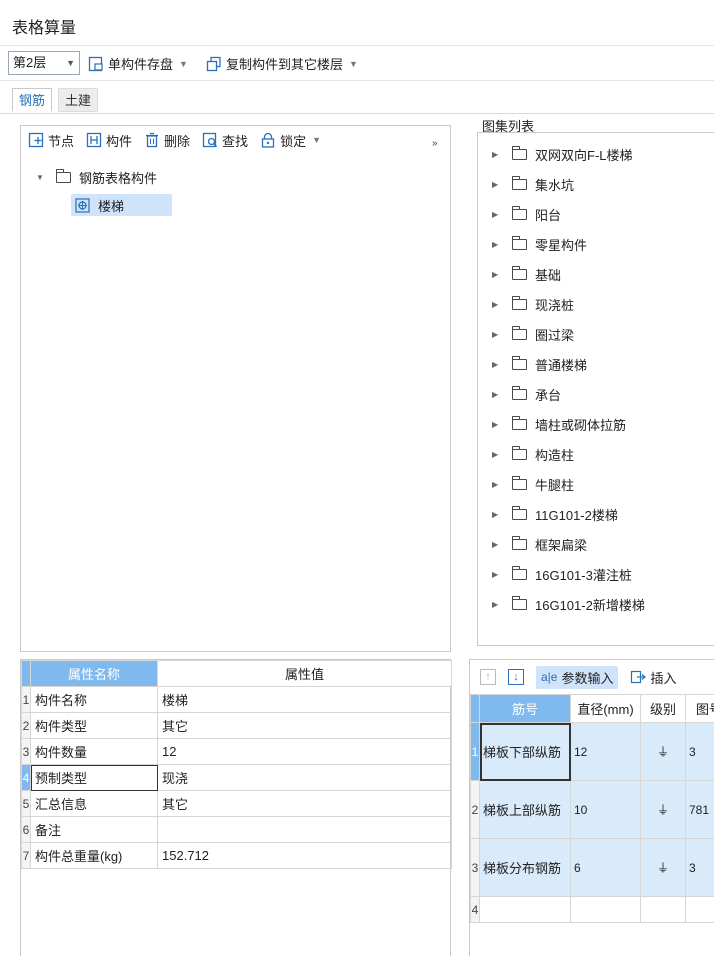 This screenshot has width=714, height=956. What do you see at coordinates (533, 454) in the screenshot?
I see `atlas-list-item: ▶ 构造柱` at bounding box center [533, 454].